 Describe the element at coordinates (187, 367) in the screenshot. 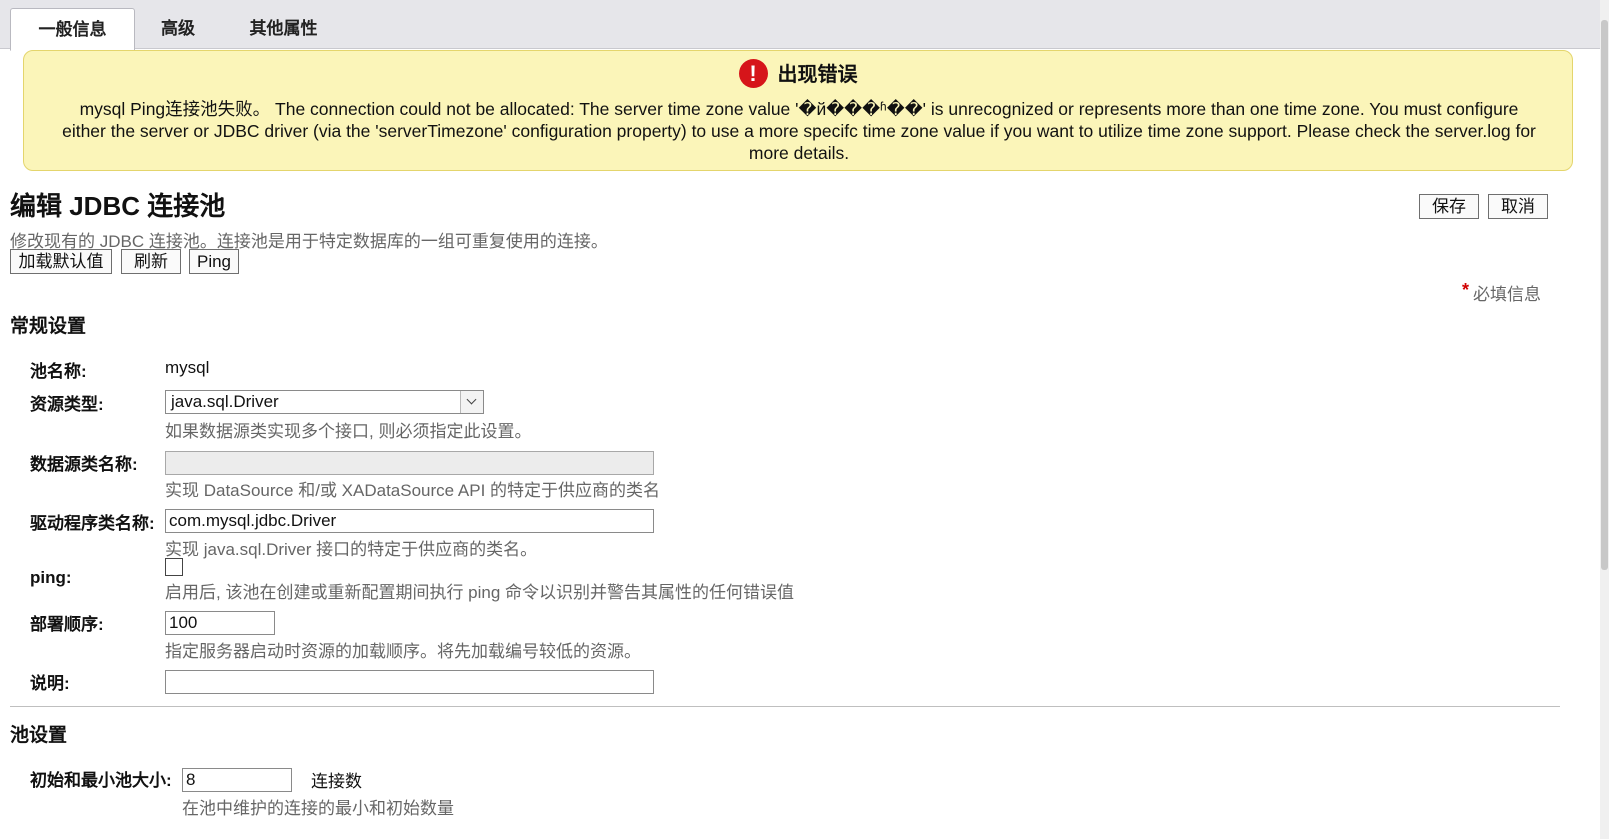

I see `pool-name-value: mysql` at that location.